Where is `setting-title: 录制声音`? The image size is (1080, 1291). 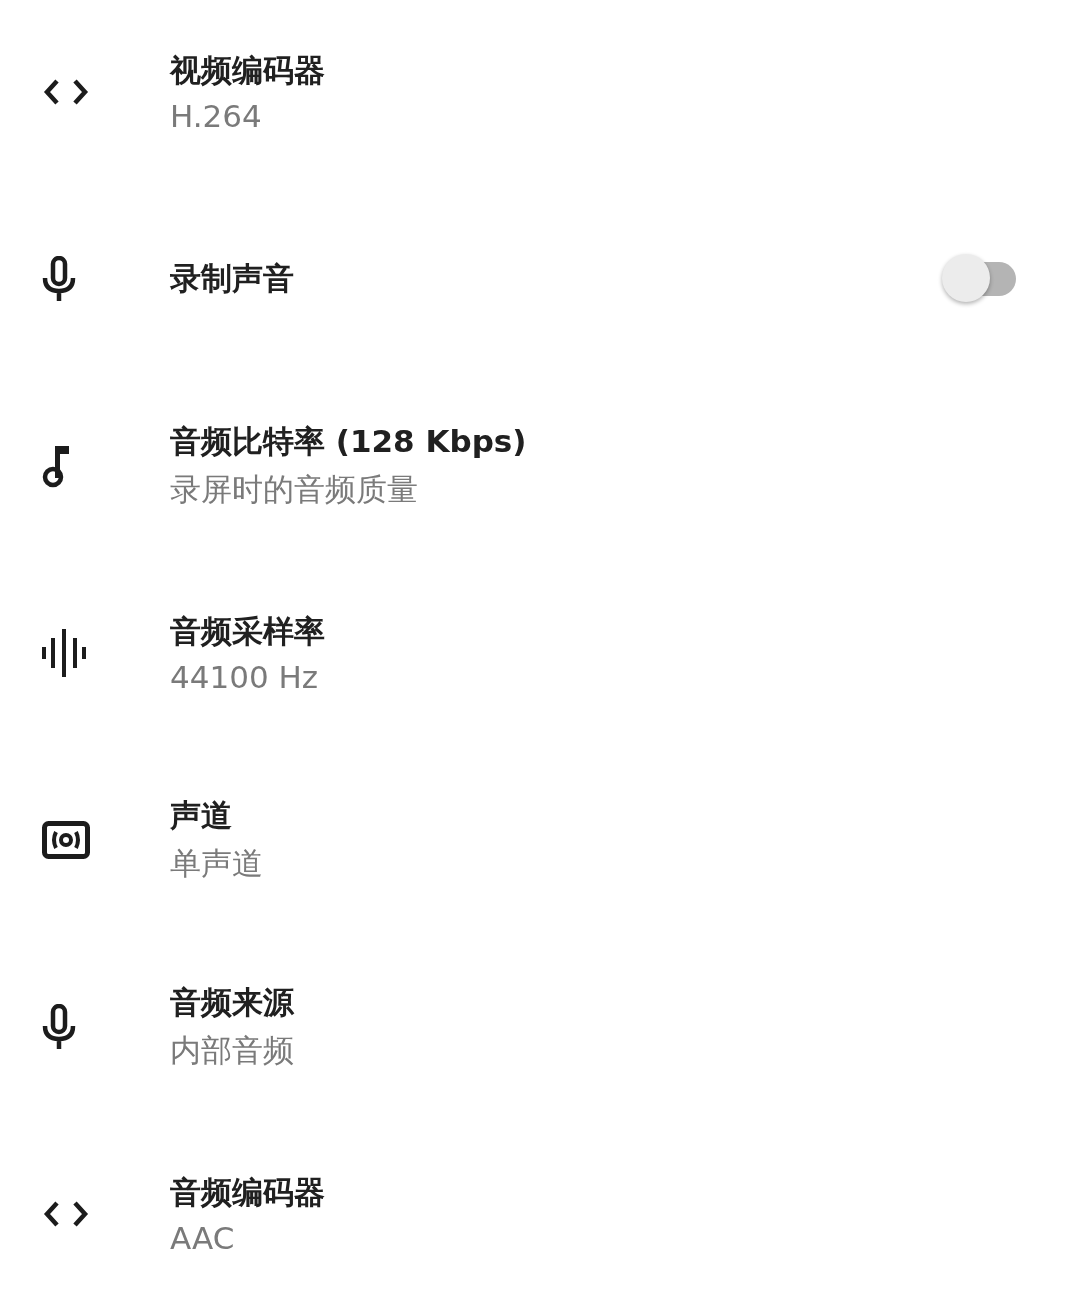
setting-title: 录制声音 is located at coordinates (232, 278).